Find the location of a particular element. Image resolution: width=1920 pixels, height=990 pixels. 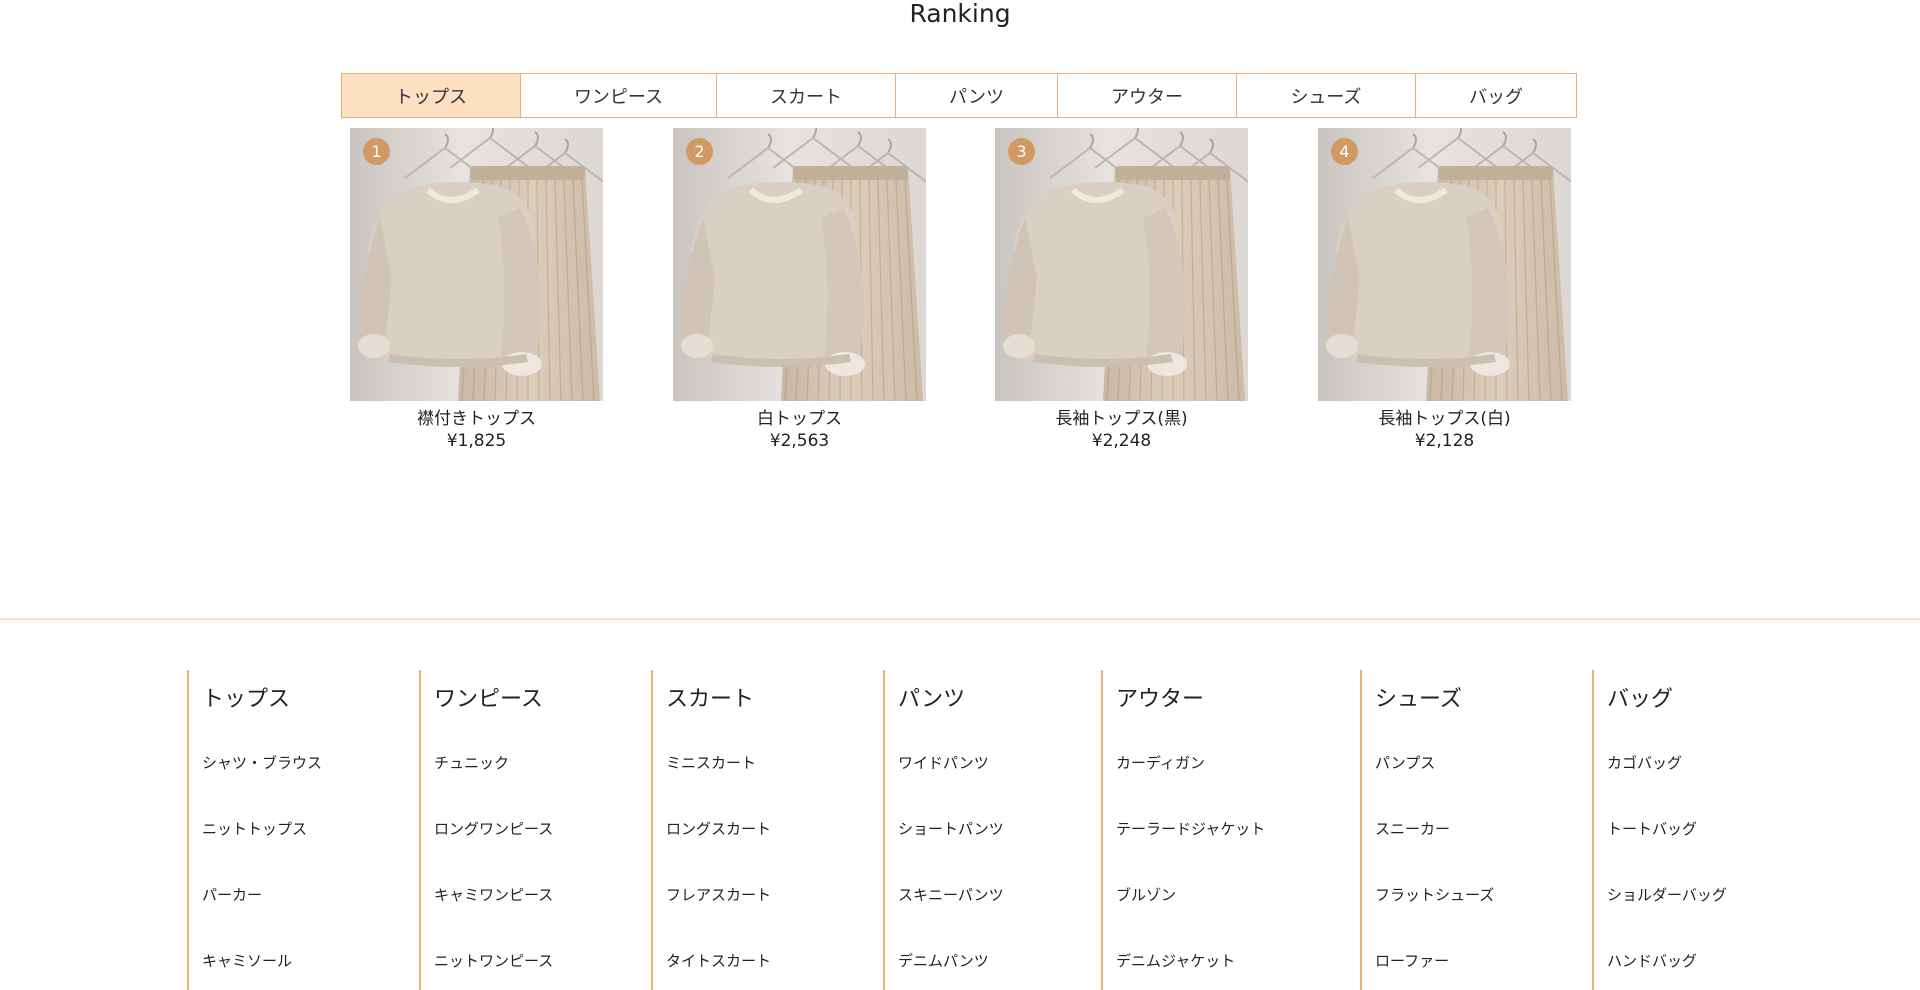

footer-heading: パンツ is located at coordinates (999, 692).